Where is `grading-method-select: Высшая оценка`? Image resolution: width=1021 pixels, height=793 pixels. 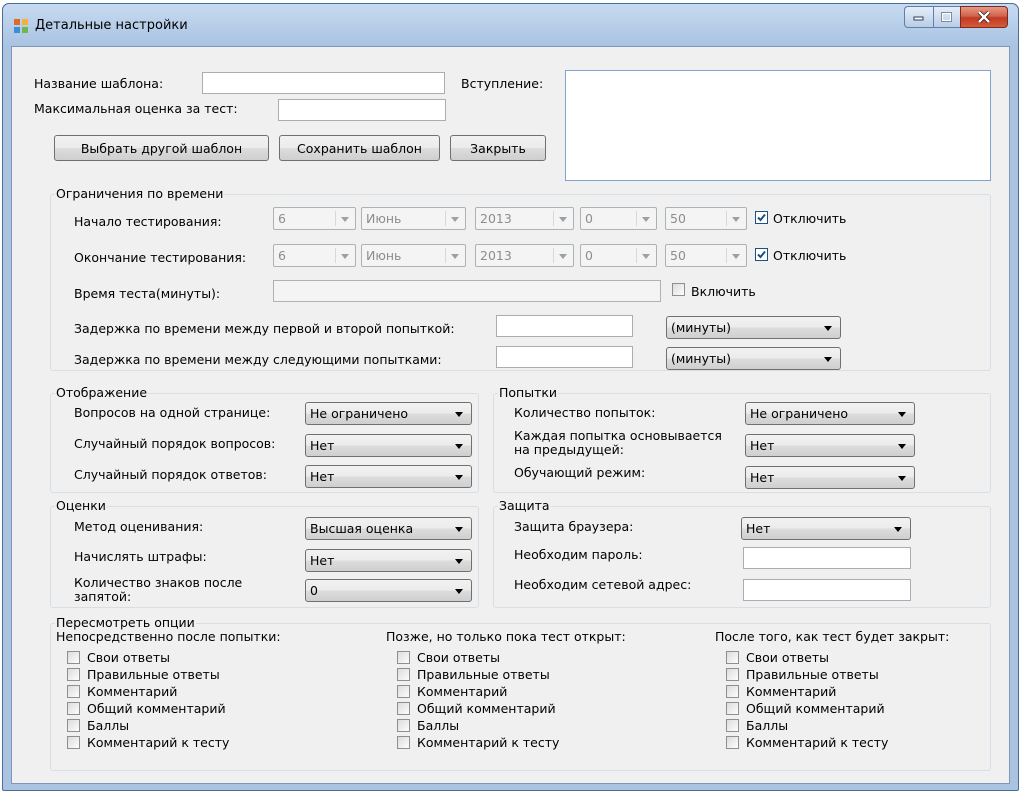 grading-method-select: Высшая оценка is located at coordinates (388, 528).